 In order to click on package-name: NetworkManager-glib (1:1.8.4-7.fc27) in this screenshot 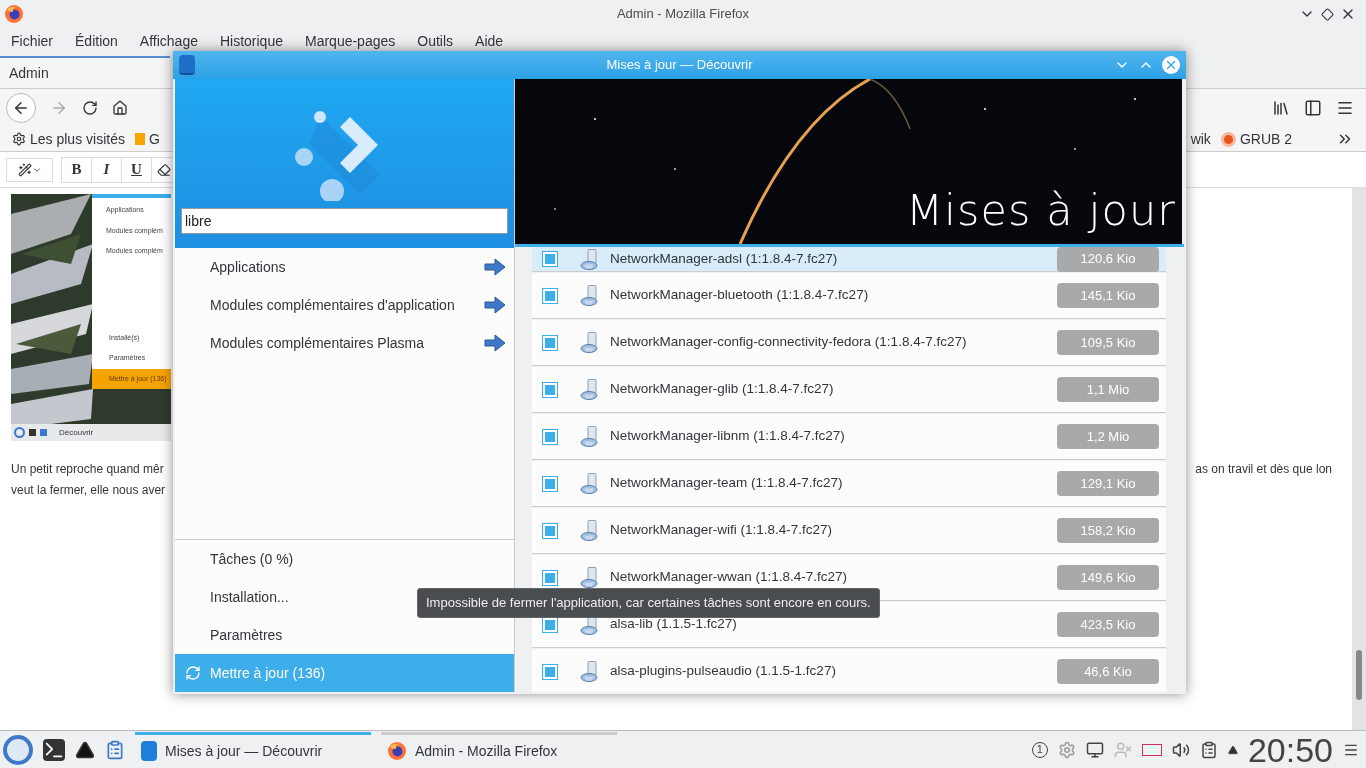, I will do `click(722, 389)`.